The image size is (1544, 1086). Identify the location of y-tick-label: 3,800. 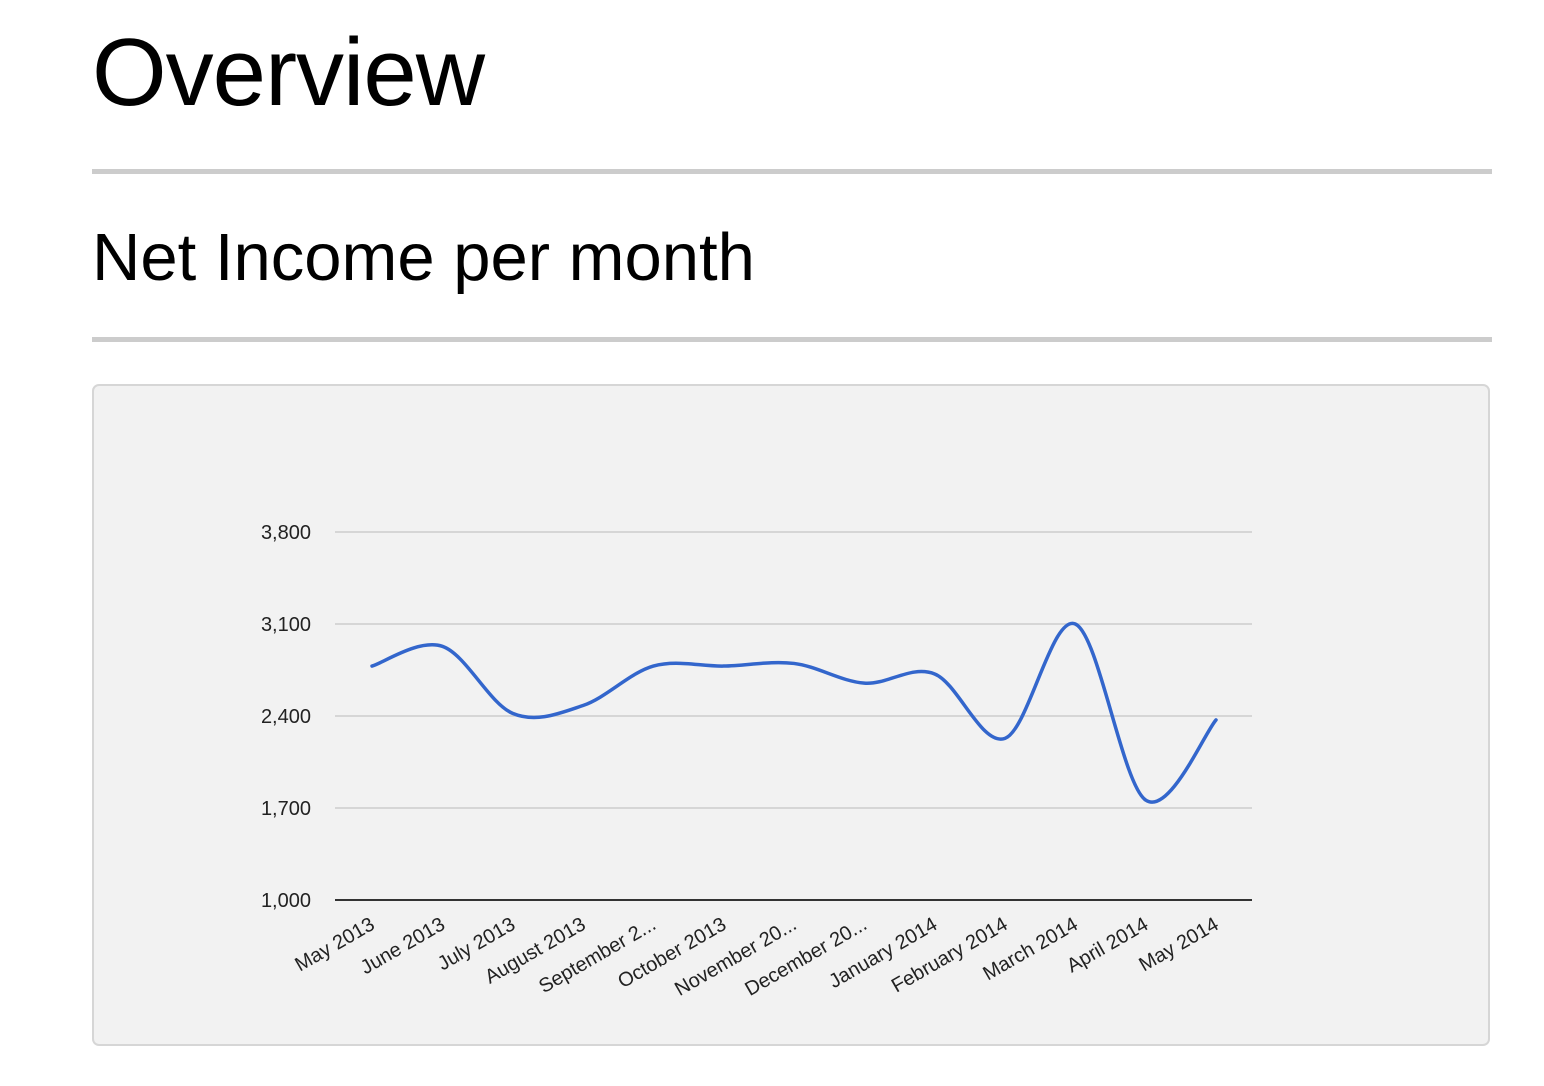
(286, 533).